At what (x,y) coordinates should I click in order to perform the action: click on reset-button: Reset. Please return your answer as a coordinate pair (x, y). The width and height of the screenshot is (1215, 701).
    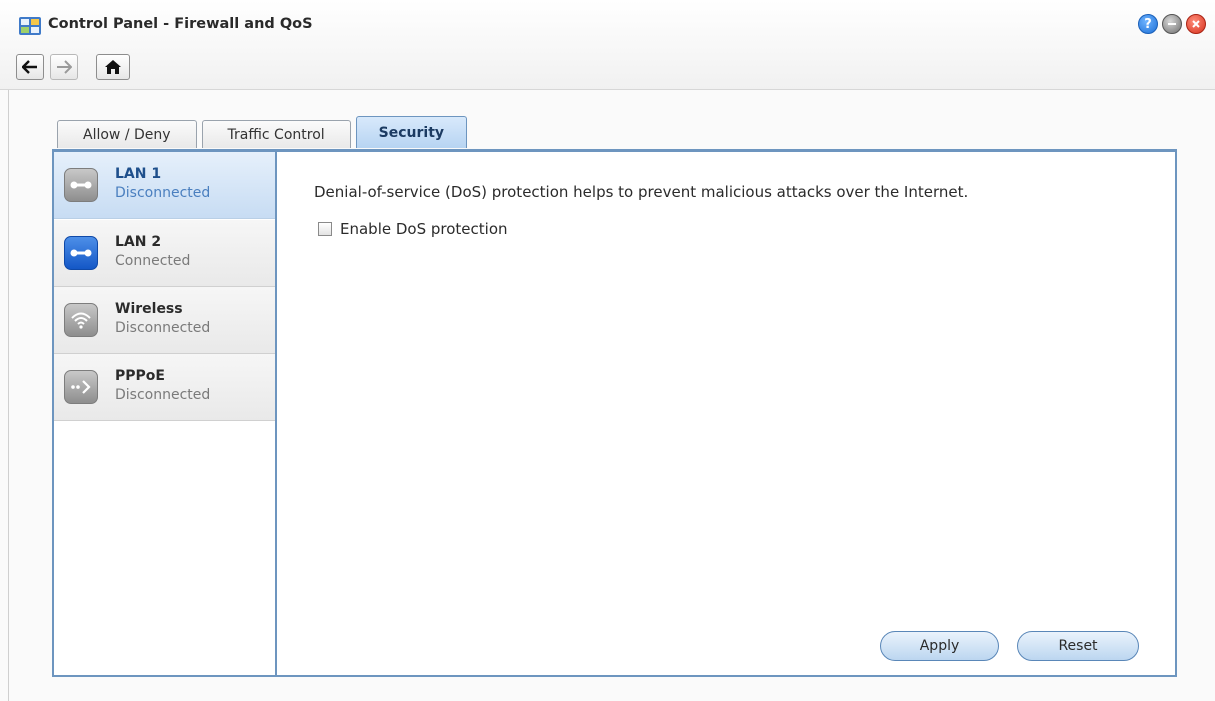
    Looking at the image, I should click on (1078, 646).